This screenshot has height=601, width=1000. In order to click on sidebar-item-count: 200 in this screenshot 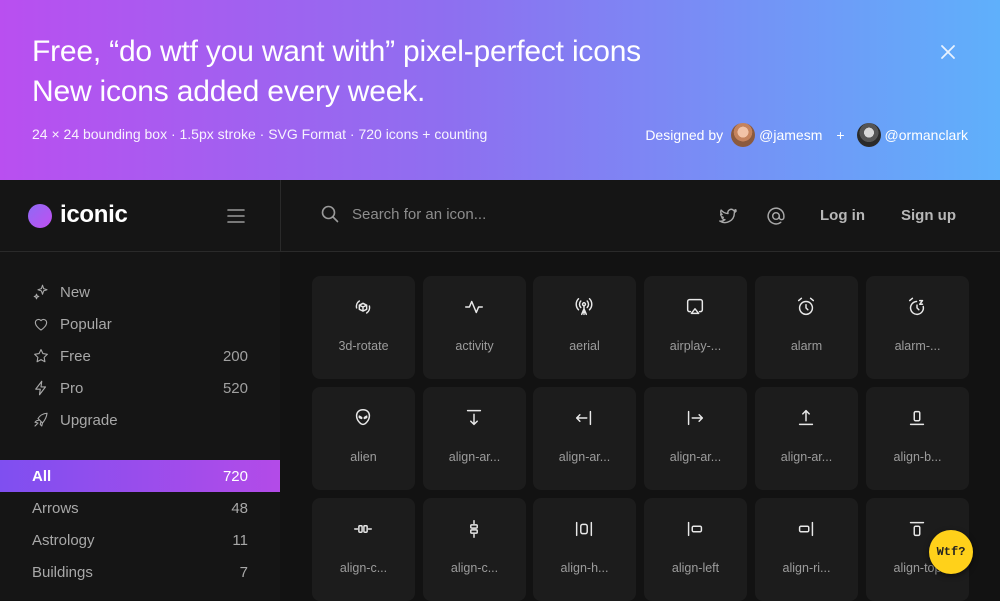, I will do `click(235, 356)`.